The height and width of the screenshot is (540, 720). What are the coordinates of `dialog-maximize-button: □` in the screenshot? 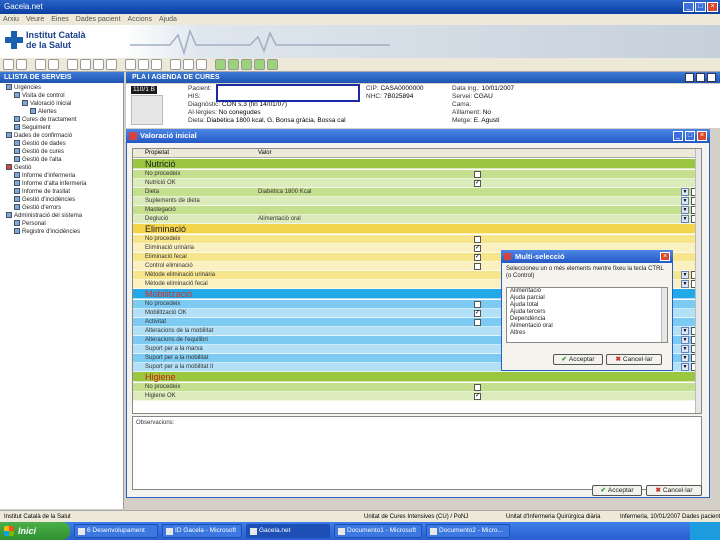 It's located at (690, 136).